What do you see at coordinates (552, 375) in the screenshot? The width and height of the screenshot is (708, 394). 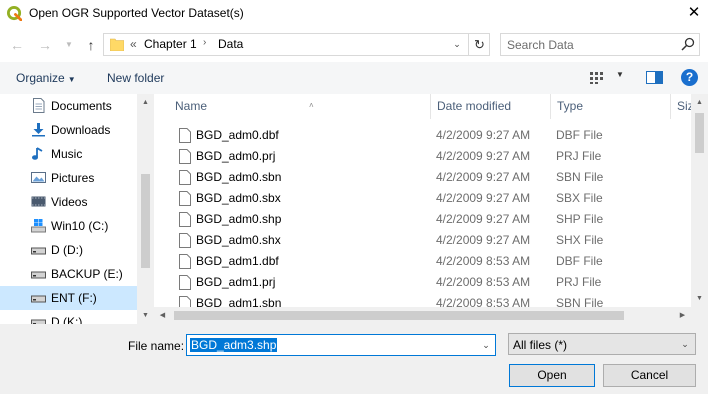 I see `open-button: Open` at bounding box center [552, 375].